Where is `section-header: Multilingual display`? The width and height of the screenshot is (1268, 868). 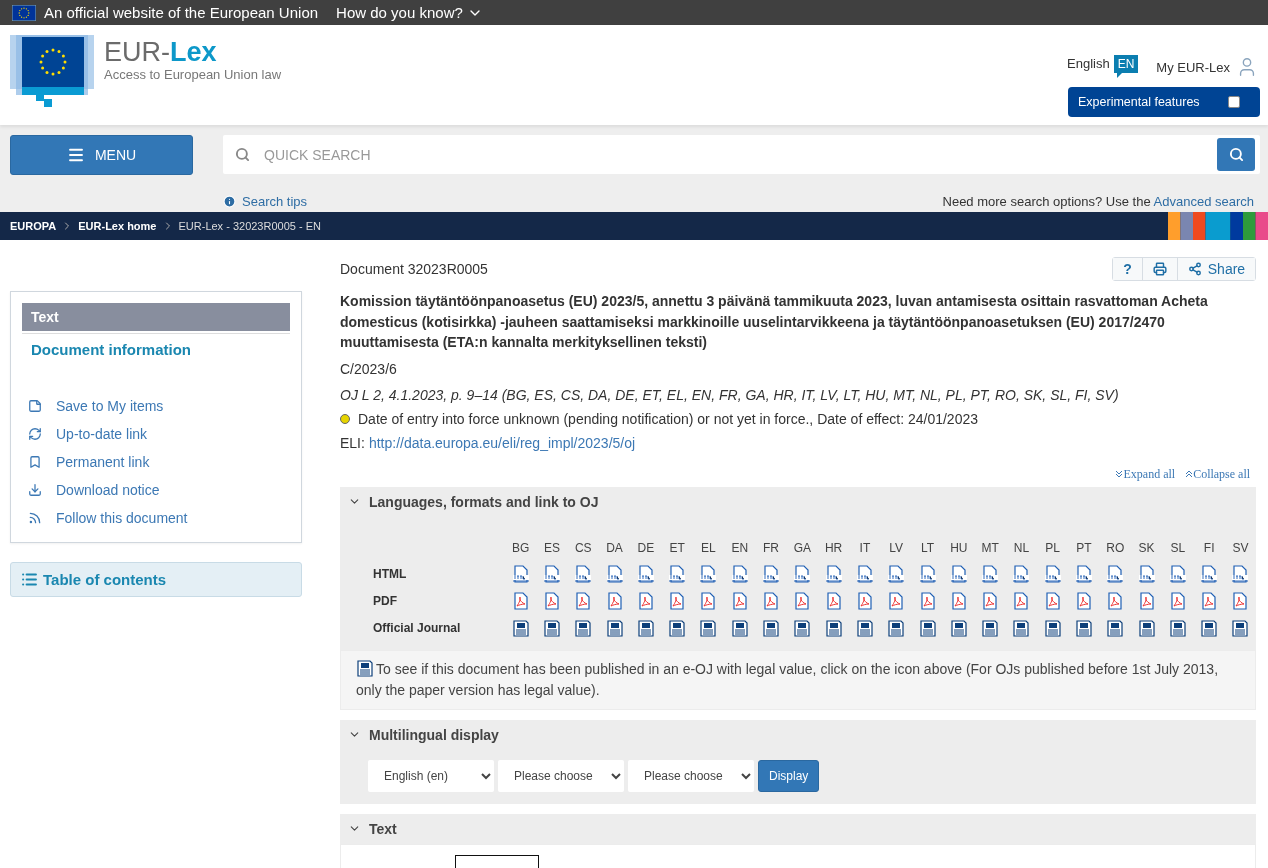
section-header: Multilingual display is located at coordinates (798, 734).